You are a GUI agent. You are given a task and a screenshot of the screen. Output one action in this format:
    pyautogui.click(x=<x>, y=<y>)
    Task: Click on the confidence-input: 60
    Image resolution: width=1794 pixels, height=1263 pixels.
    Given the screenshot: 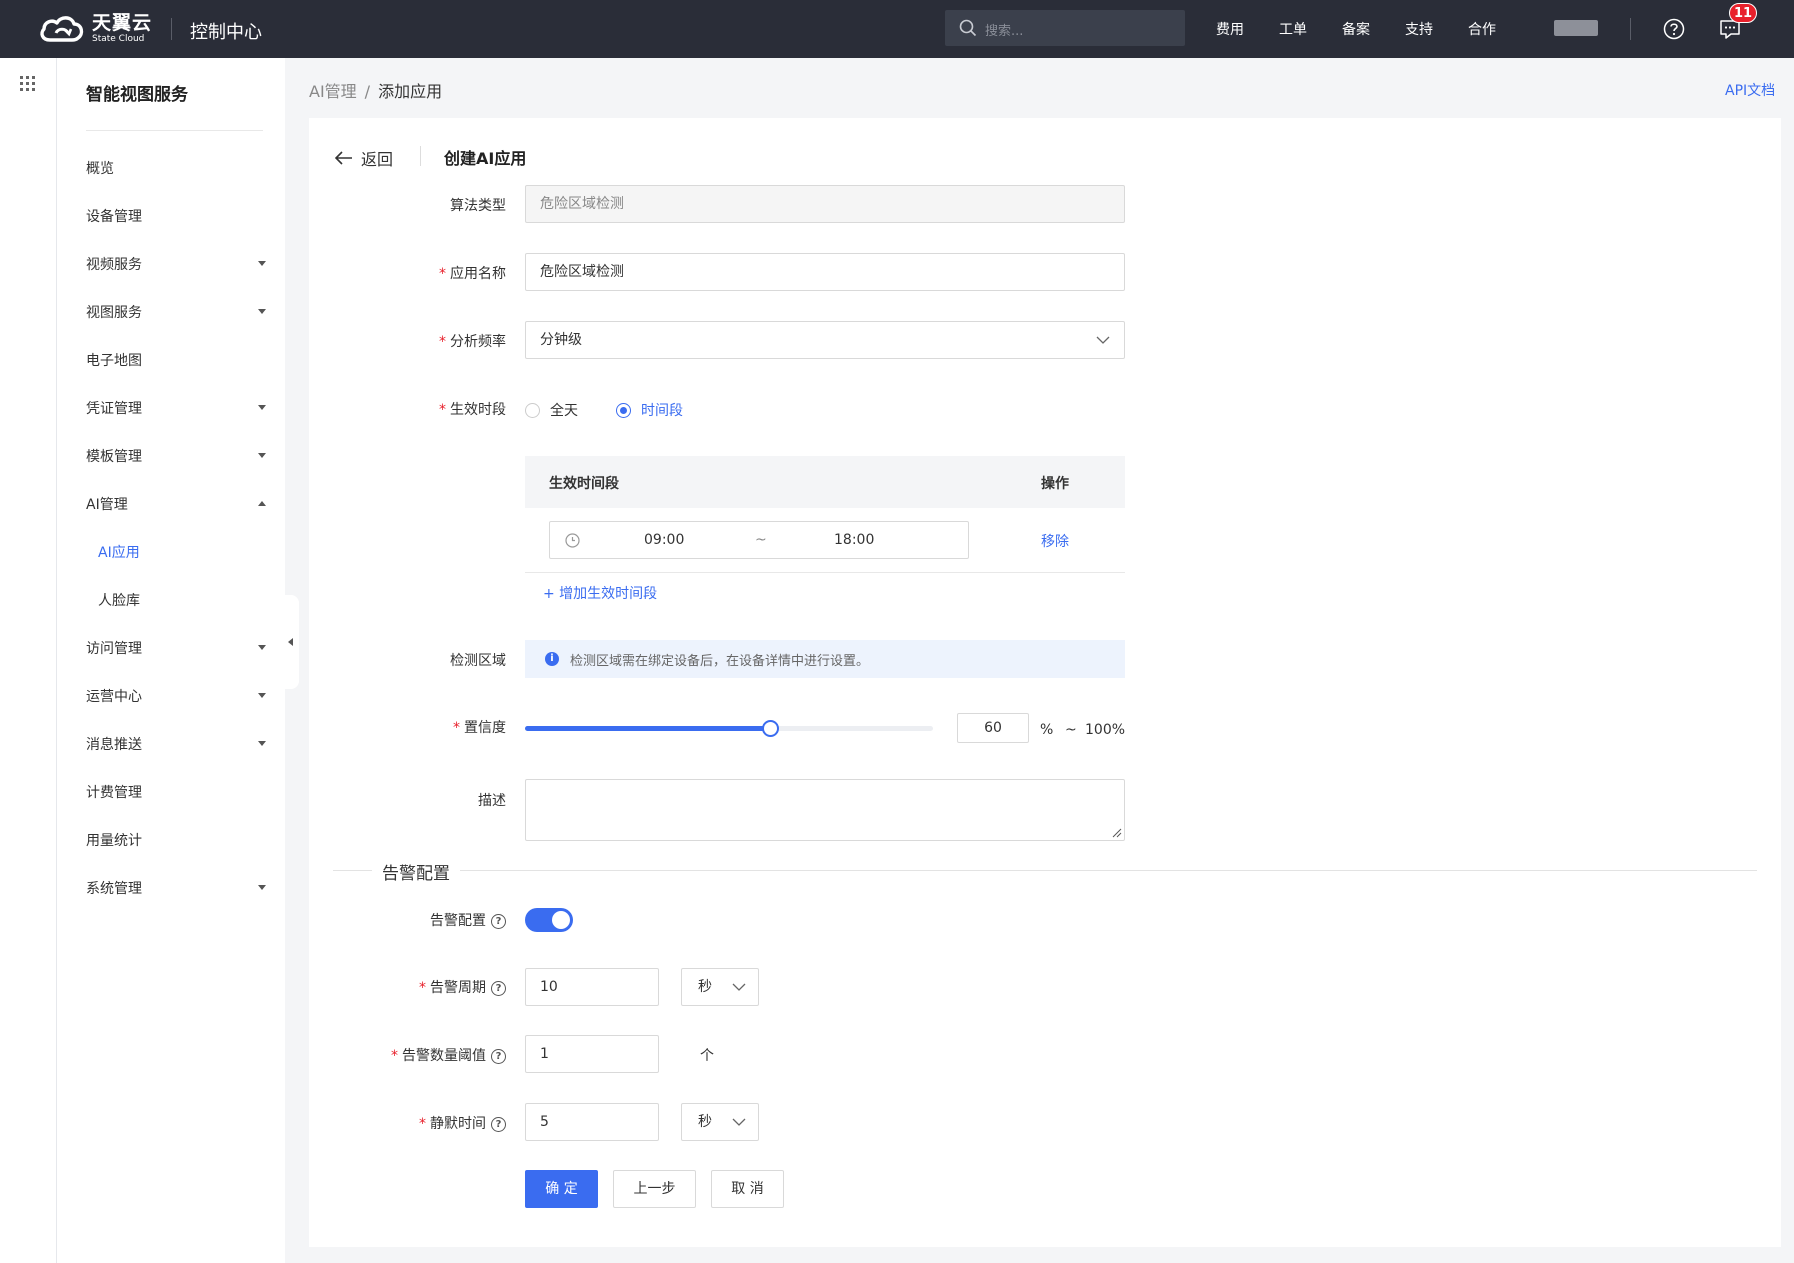 What is the action you would take?
    pyautogui.click(x=993, y=728)
    